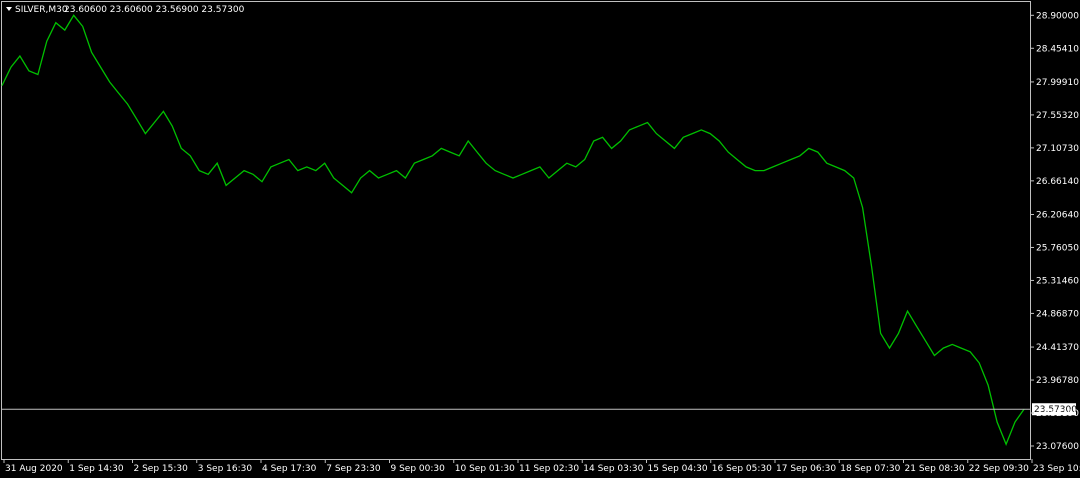  What do you see at coordinates (613, 469) in the screenshot?
I see `x-tick-label: 14 Sep 03:30` at bounding box center [613, 469].